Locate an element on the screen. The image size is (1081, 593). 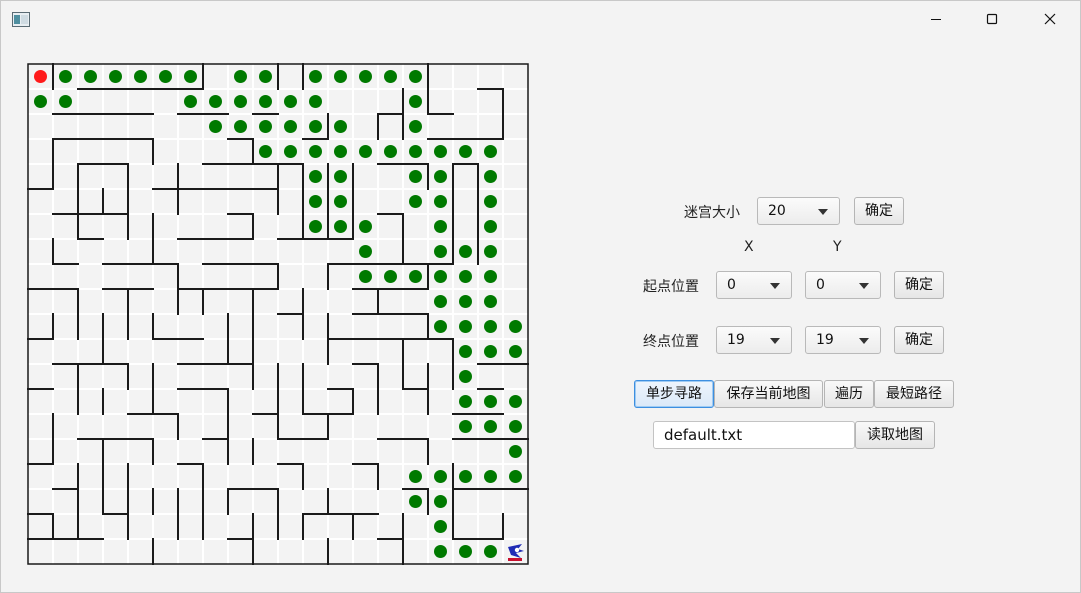
save-map-button: 保存当前地图 is located at coordinates (768, 394).